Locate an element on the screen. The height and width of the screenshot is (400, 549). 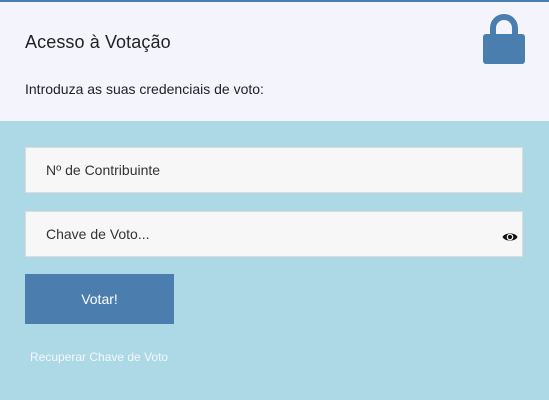
credentials-instruction: Introduza as suas credenciais de voto: is located at coordinates (144, 89).